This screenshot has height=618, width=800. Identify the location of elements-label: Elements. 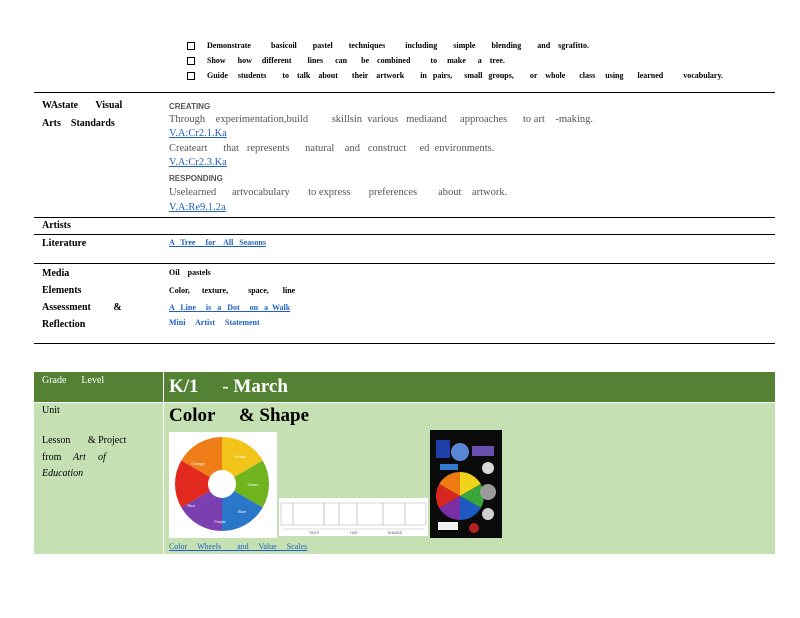
(62, 290).